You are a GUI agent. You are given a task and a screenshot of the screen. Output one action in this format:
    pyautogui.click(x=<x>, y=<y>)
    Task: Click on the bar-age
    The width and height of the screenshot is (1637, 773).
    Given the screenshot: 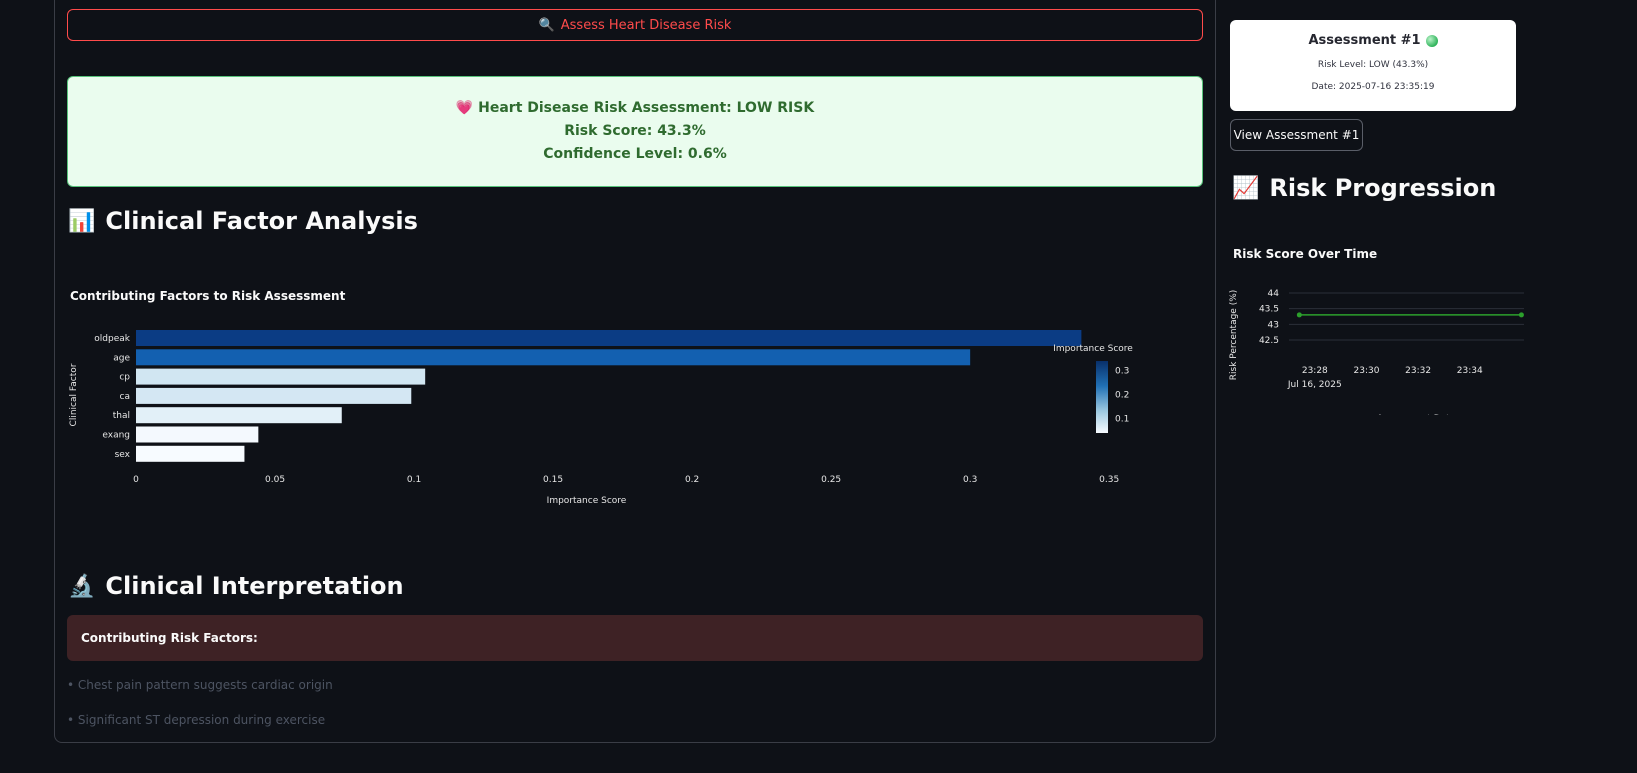 What is the action you would take?
    pyautogui.click(x=553, y=357)
    